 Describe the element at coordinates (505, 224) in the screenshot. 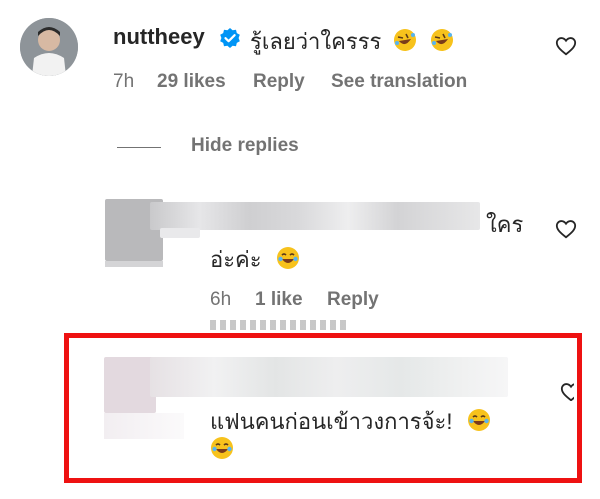

I see `comment-text: ใคร` at that location.